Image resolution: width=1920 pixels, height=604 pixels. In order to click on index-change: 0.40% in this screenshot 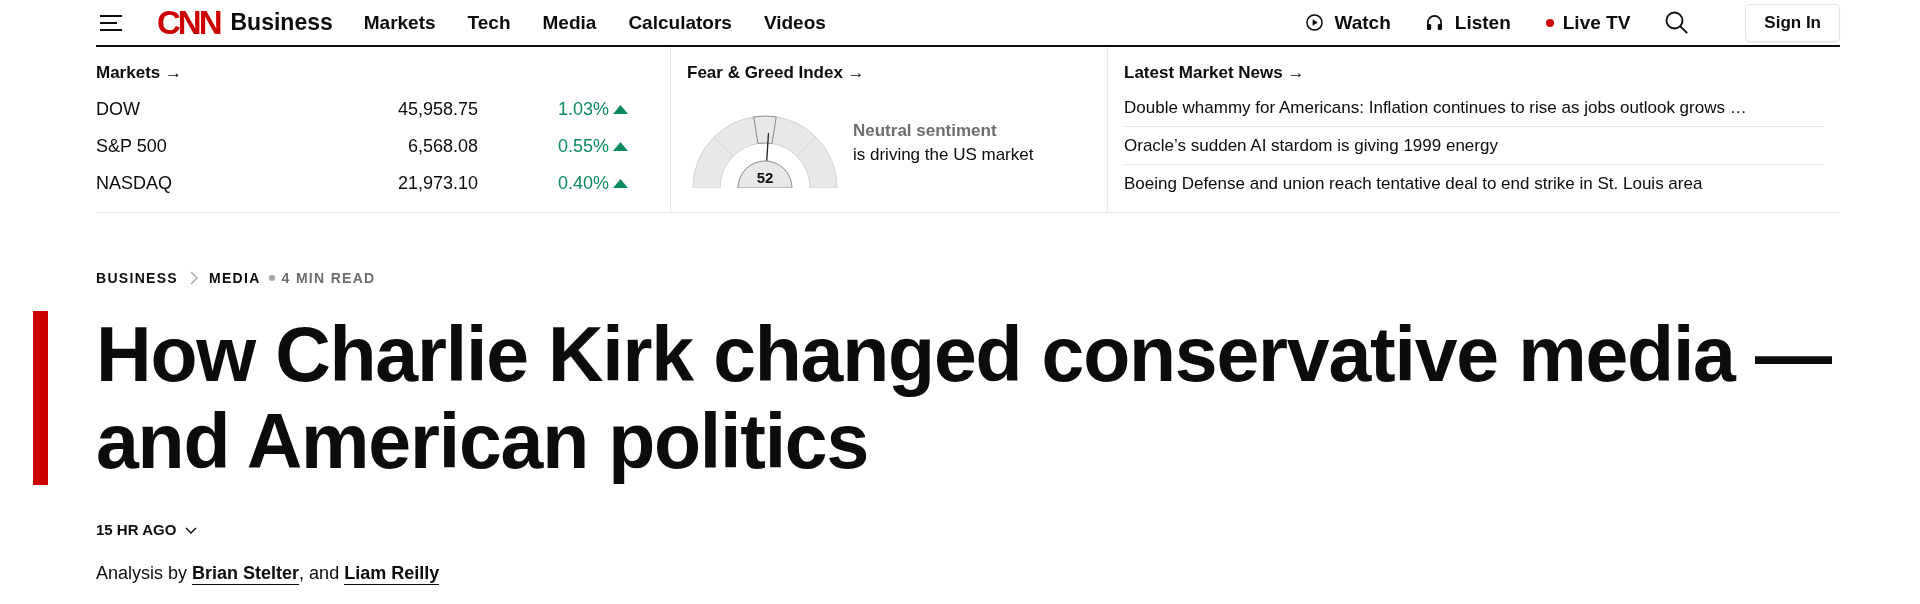, I will do `click(583, 183)`.